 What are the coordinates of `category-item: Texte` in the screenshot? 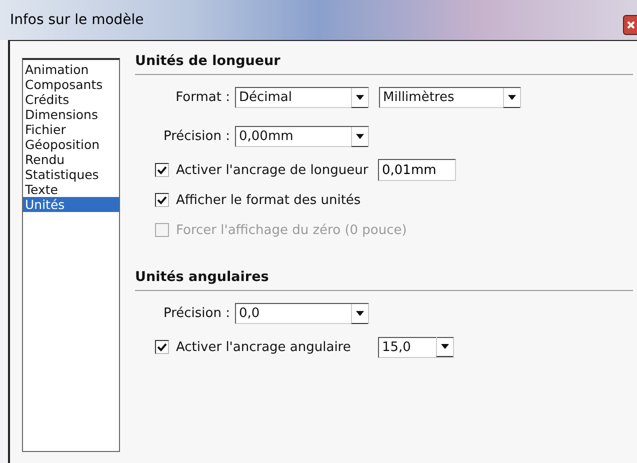 It's located at (71, 189).